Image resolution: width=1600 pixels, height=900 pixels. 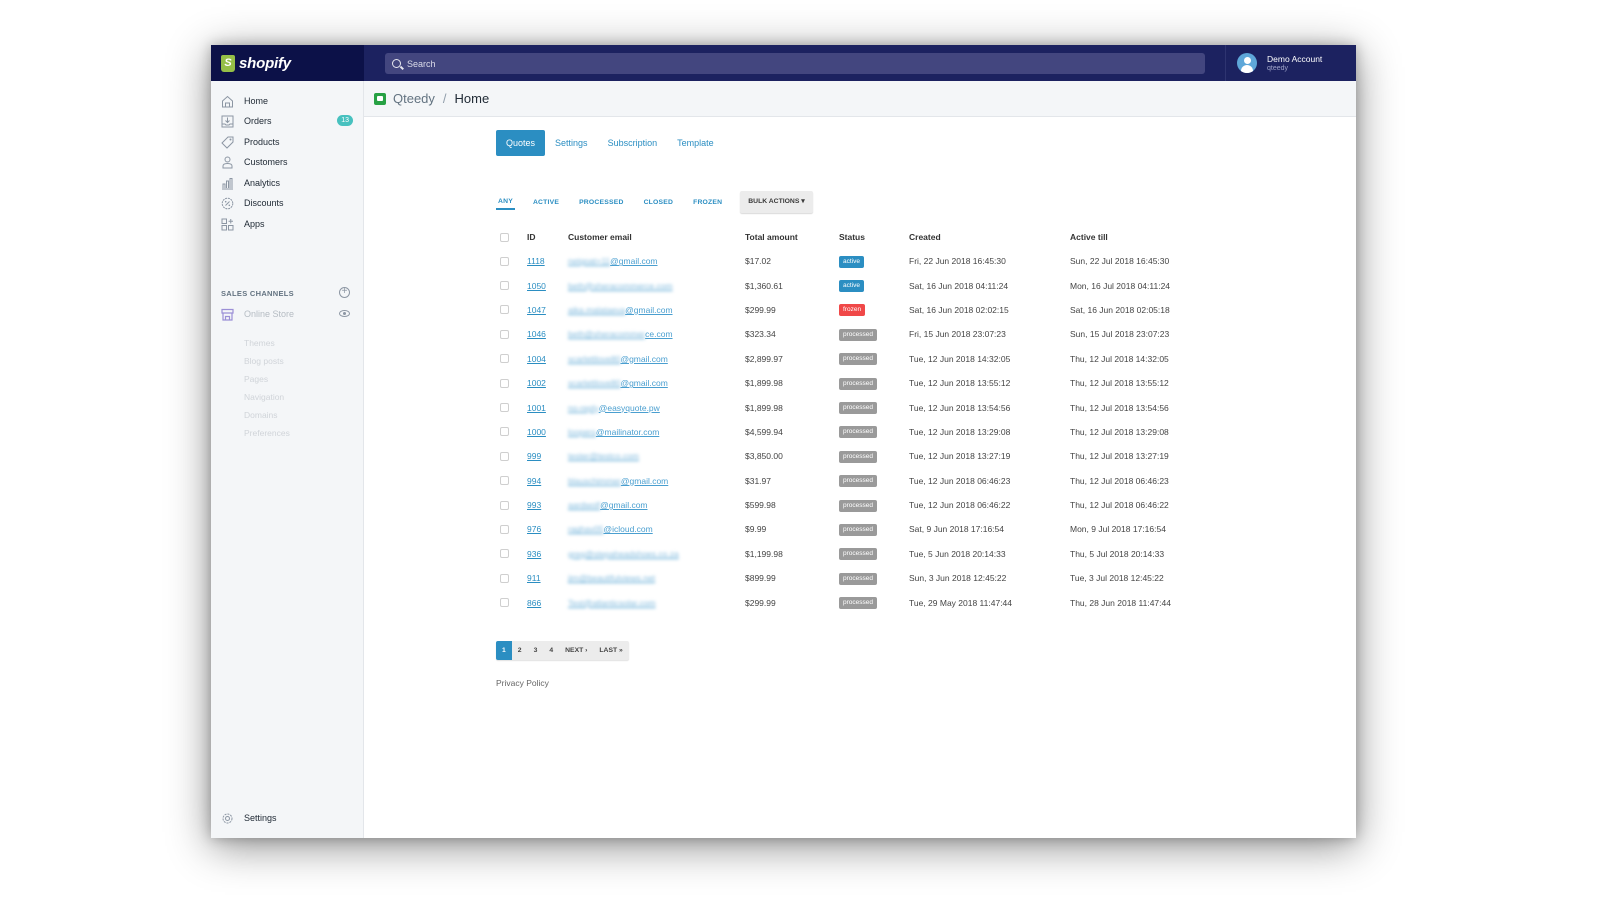 I want to click on customer-email-link: tester@testco.com, so click(x=603, y=456).